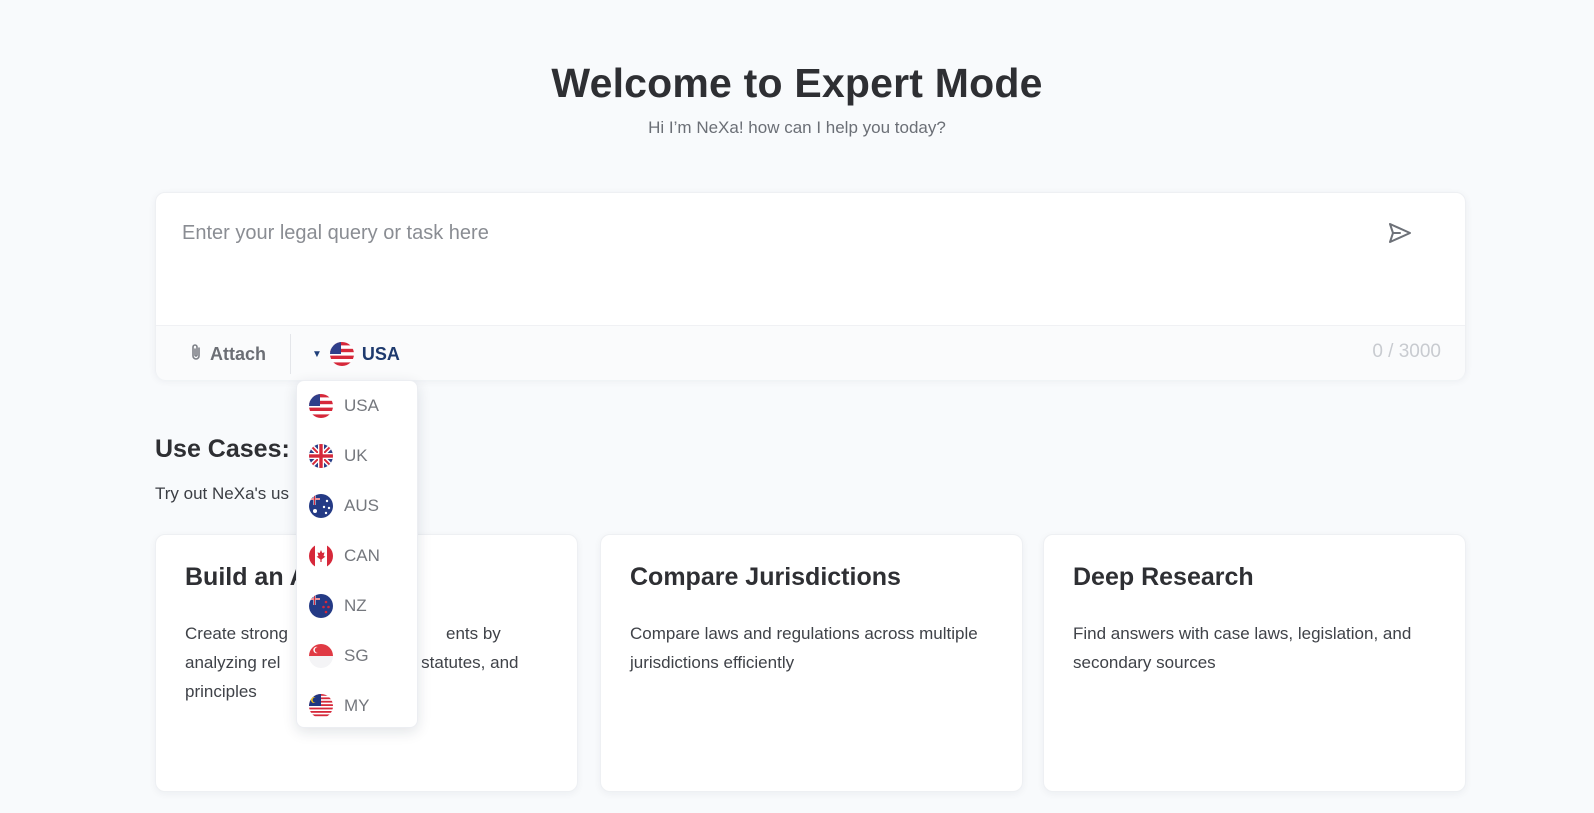 The width and height of the screenshot is (1594, 813). What do you see at coordinates (196, 354) in the screenshot?
I see `paperclip-icon` at bounding box center [196, 354].